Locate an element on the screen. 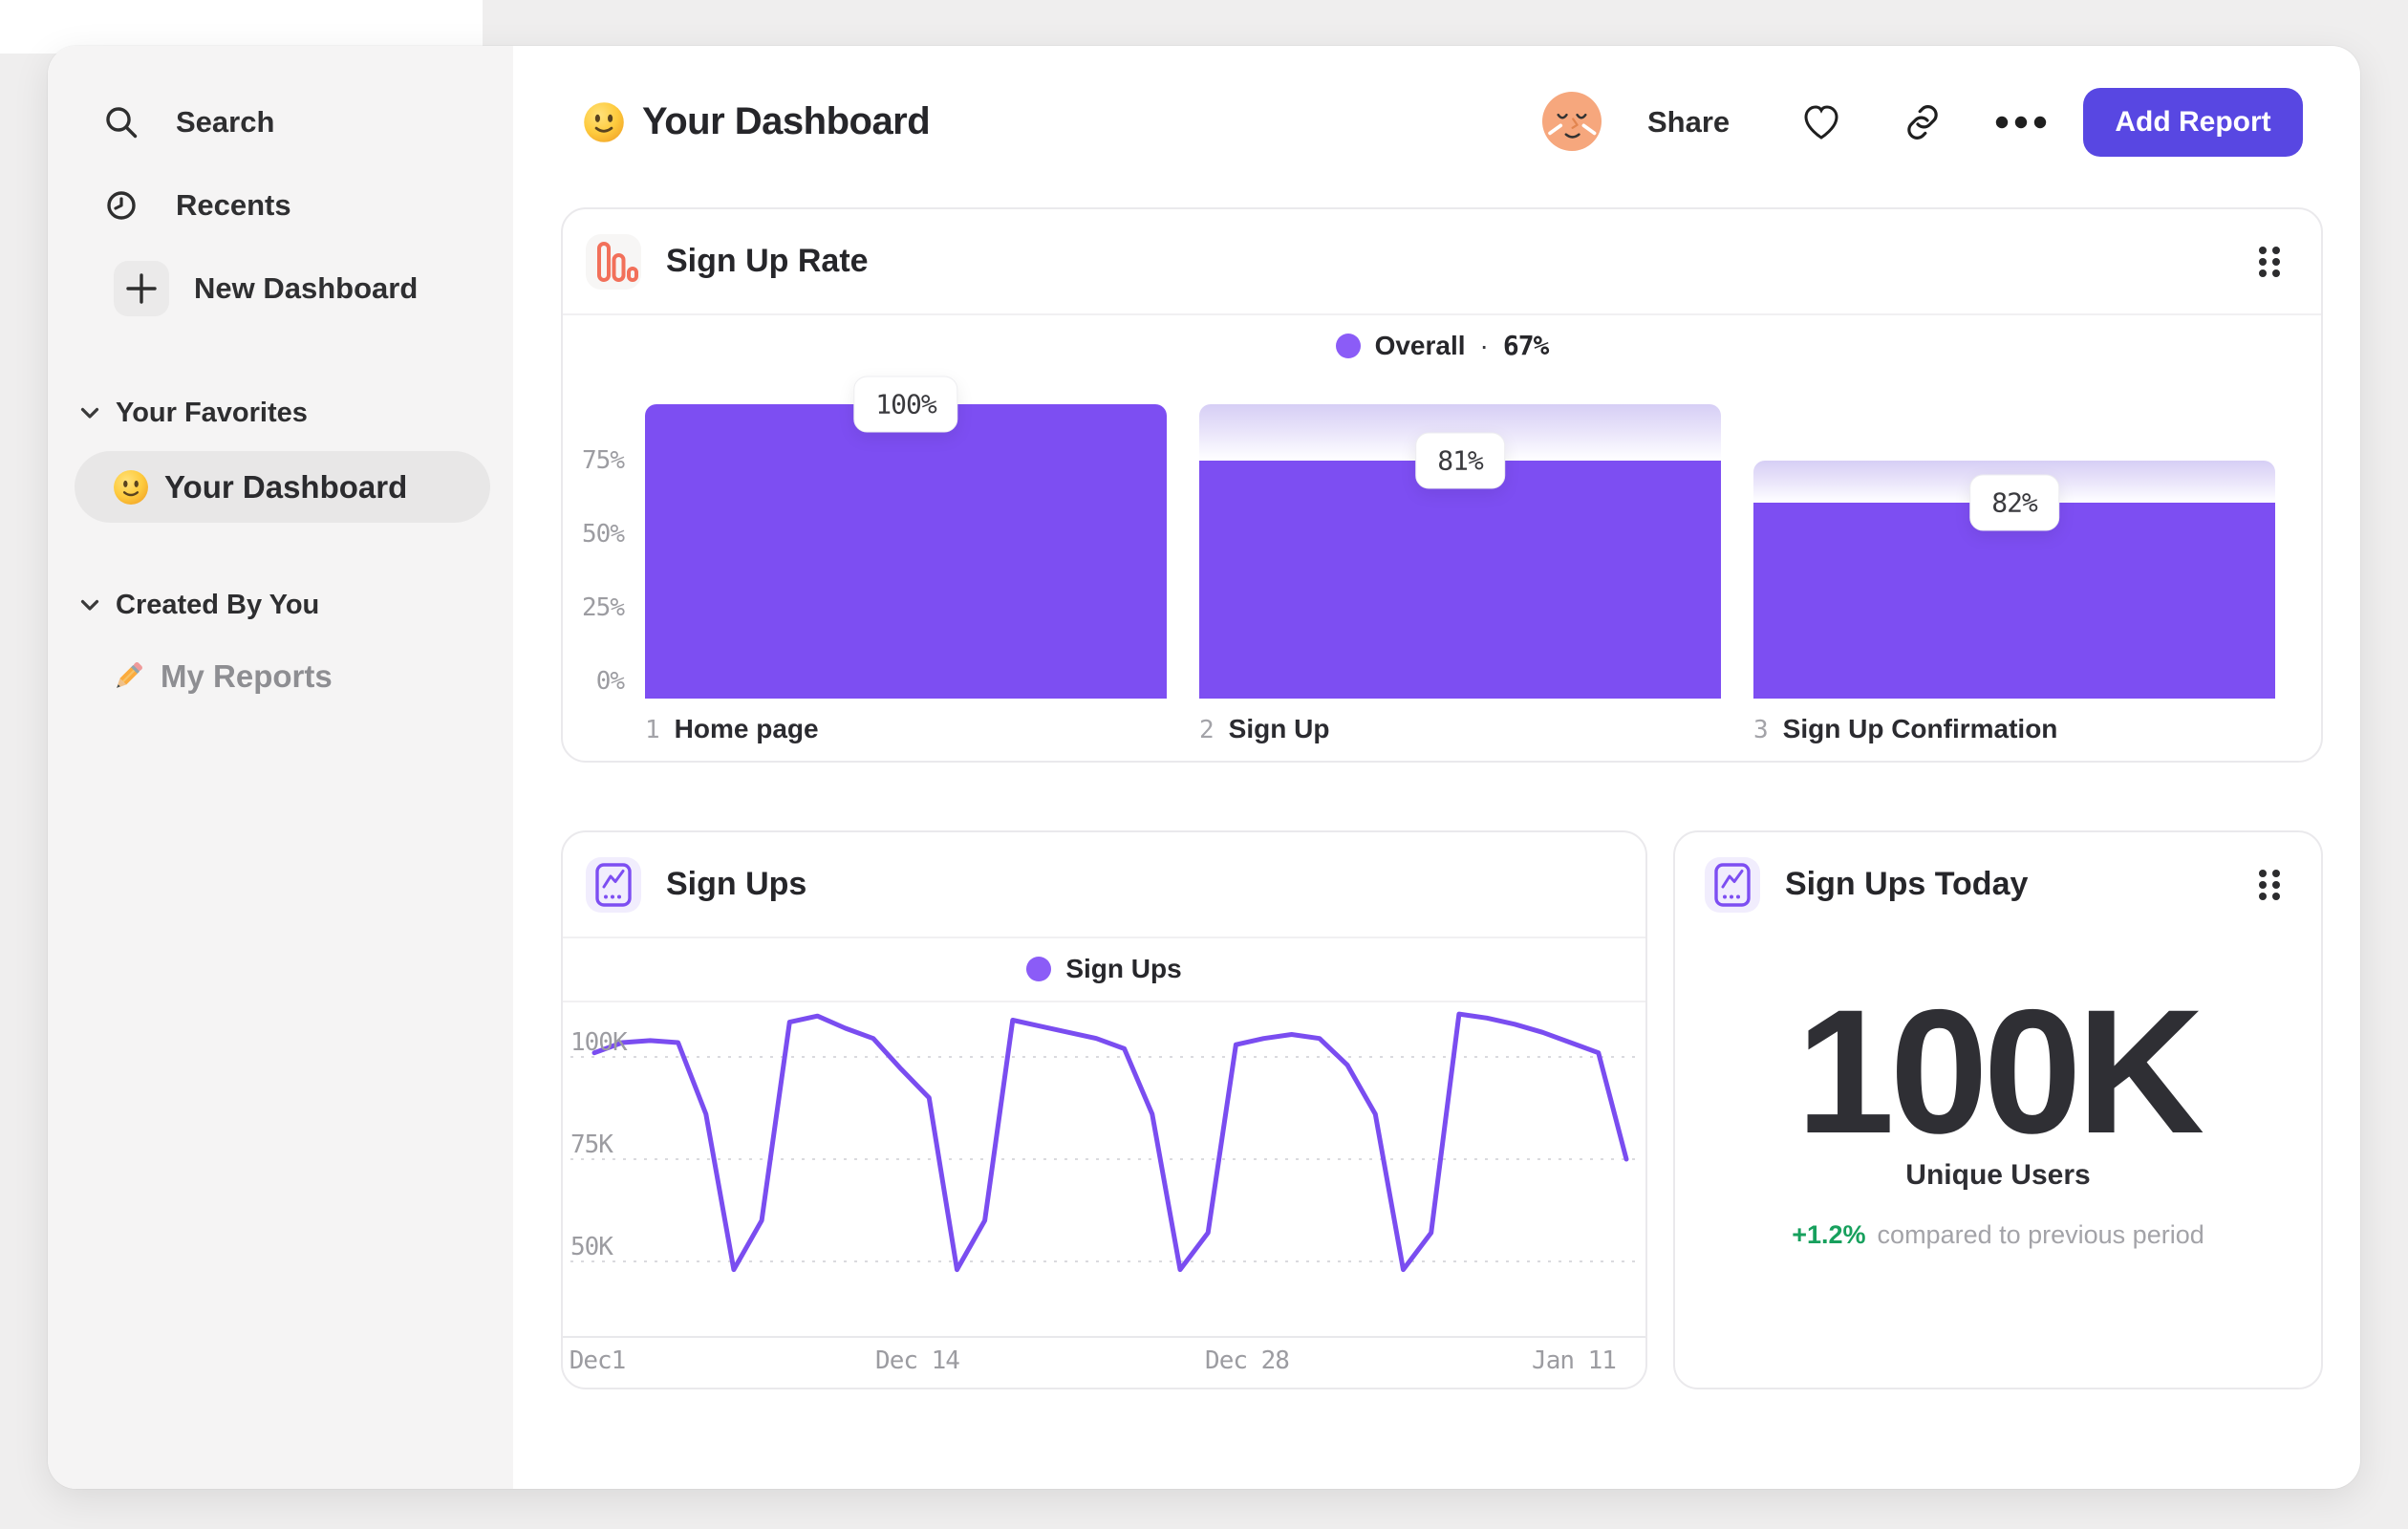 The height and width of the screenshot is (1529, 2408). delta-note: compared to previous period is located at coordinates (2041, 1234).